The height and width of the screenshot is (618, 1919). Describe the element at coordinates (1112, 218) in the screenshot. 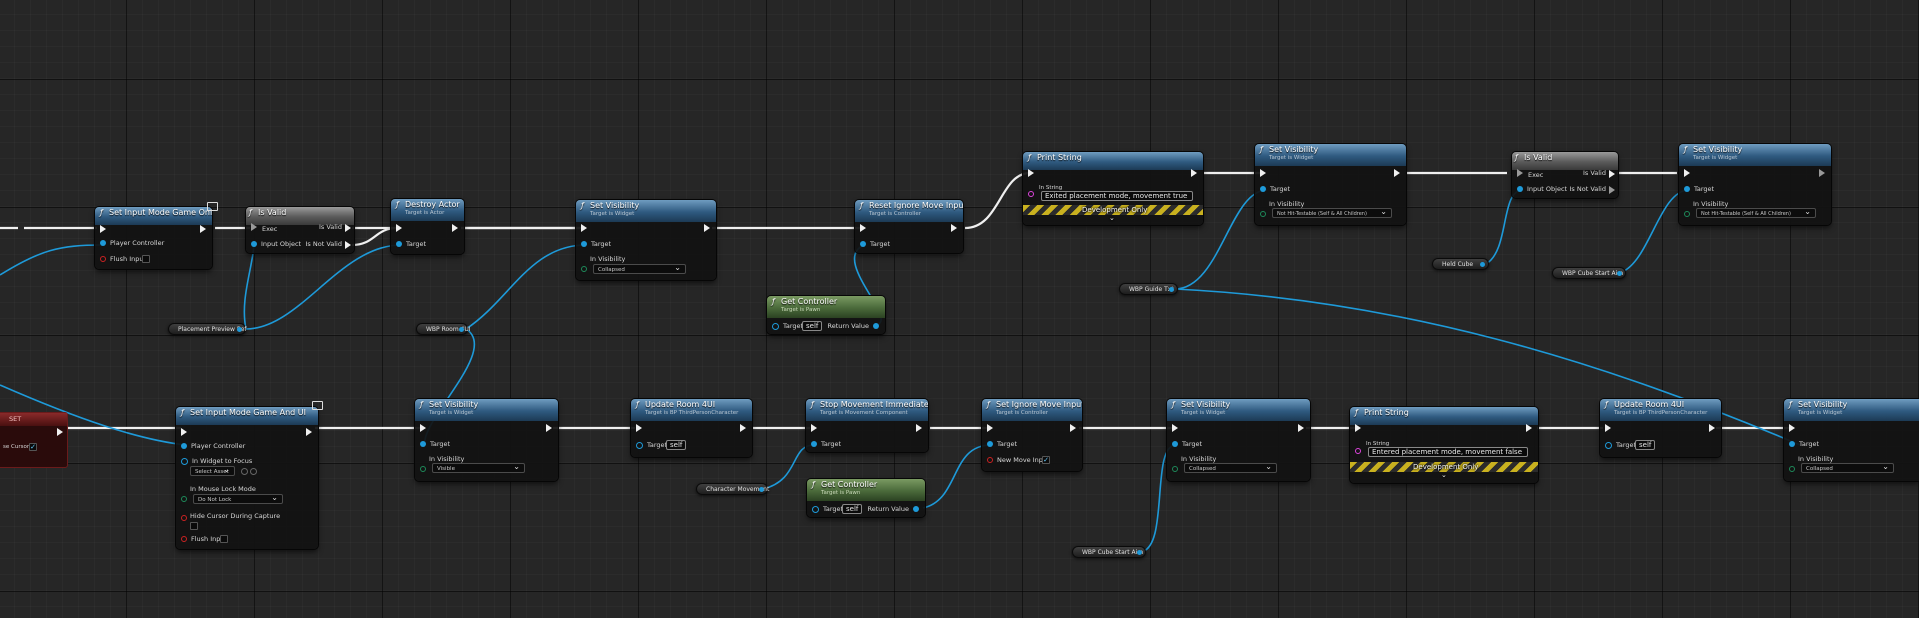

I see `chevron-down-icon: ⌄` at that location.